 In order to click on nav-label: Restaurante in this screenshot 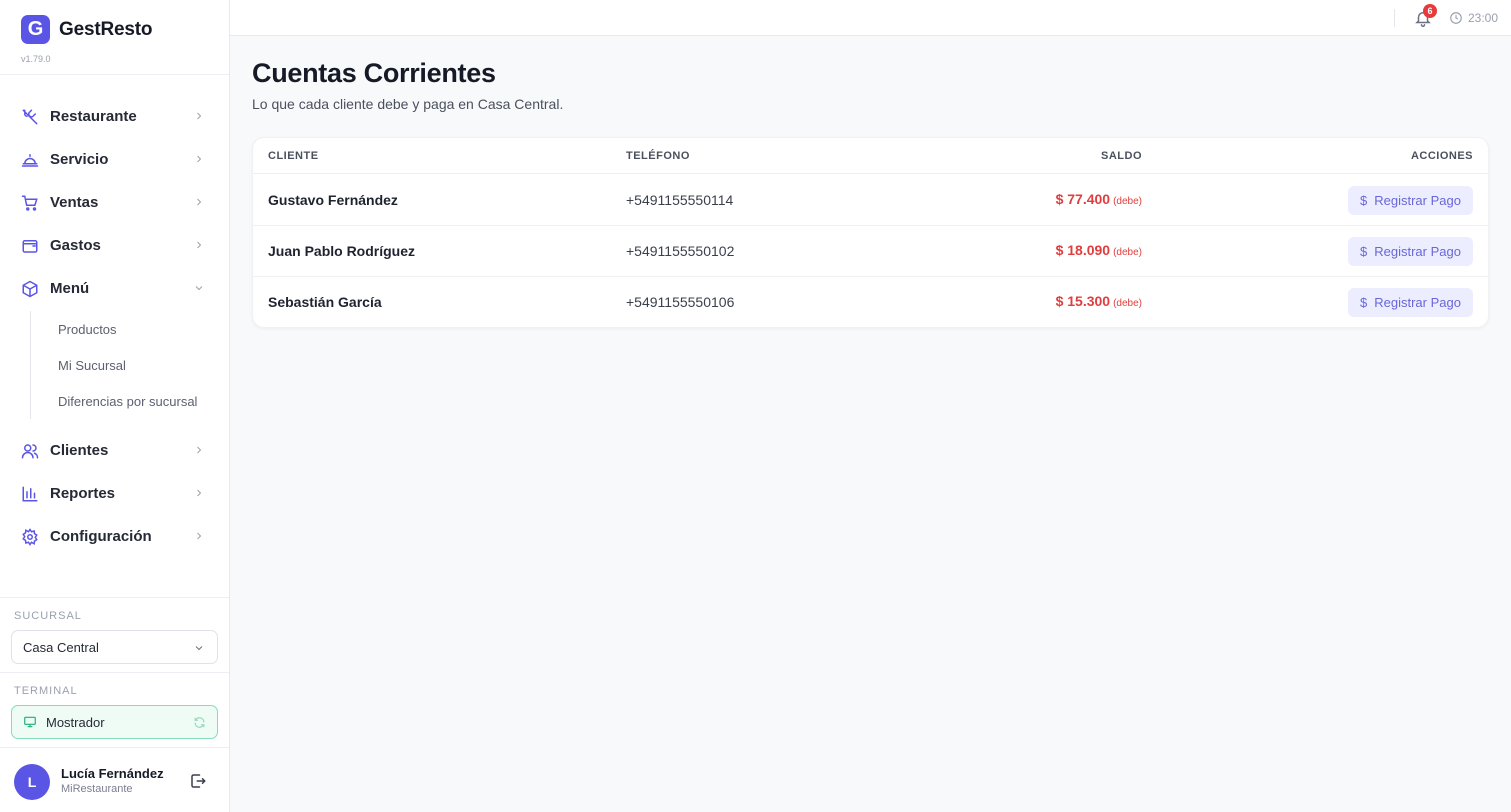, I will do `click(93, 116)`.